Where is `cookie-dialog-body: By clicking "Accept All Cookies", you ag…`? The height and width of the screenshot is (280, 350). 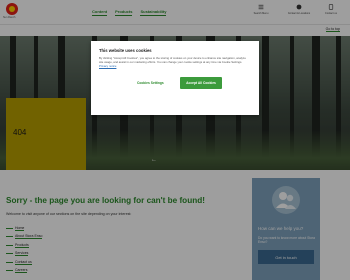 cookie-dialog-body: By clicking "Accept All Cookies", you ag… is located at coordinates (174, 62).